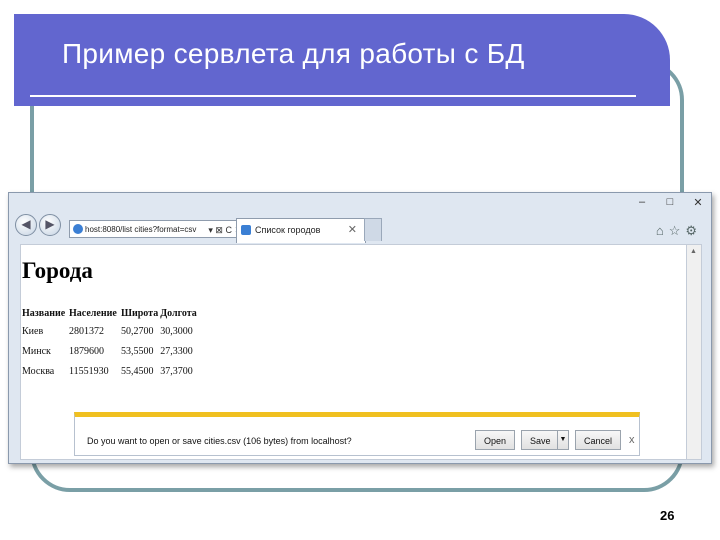 The width and height of the screenshot is (720, 540). What do you see at coordinates (36, 351) in the screenshot?
I see `table-cell: Минск` at bounding box center [36, 351].